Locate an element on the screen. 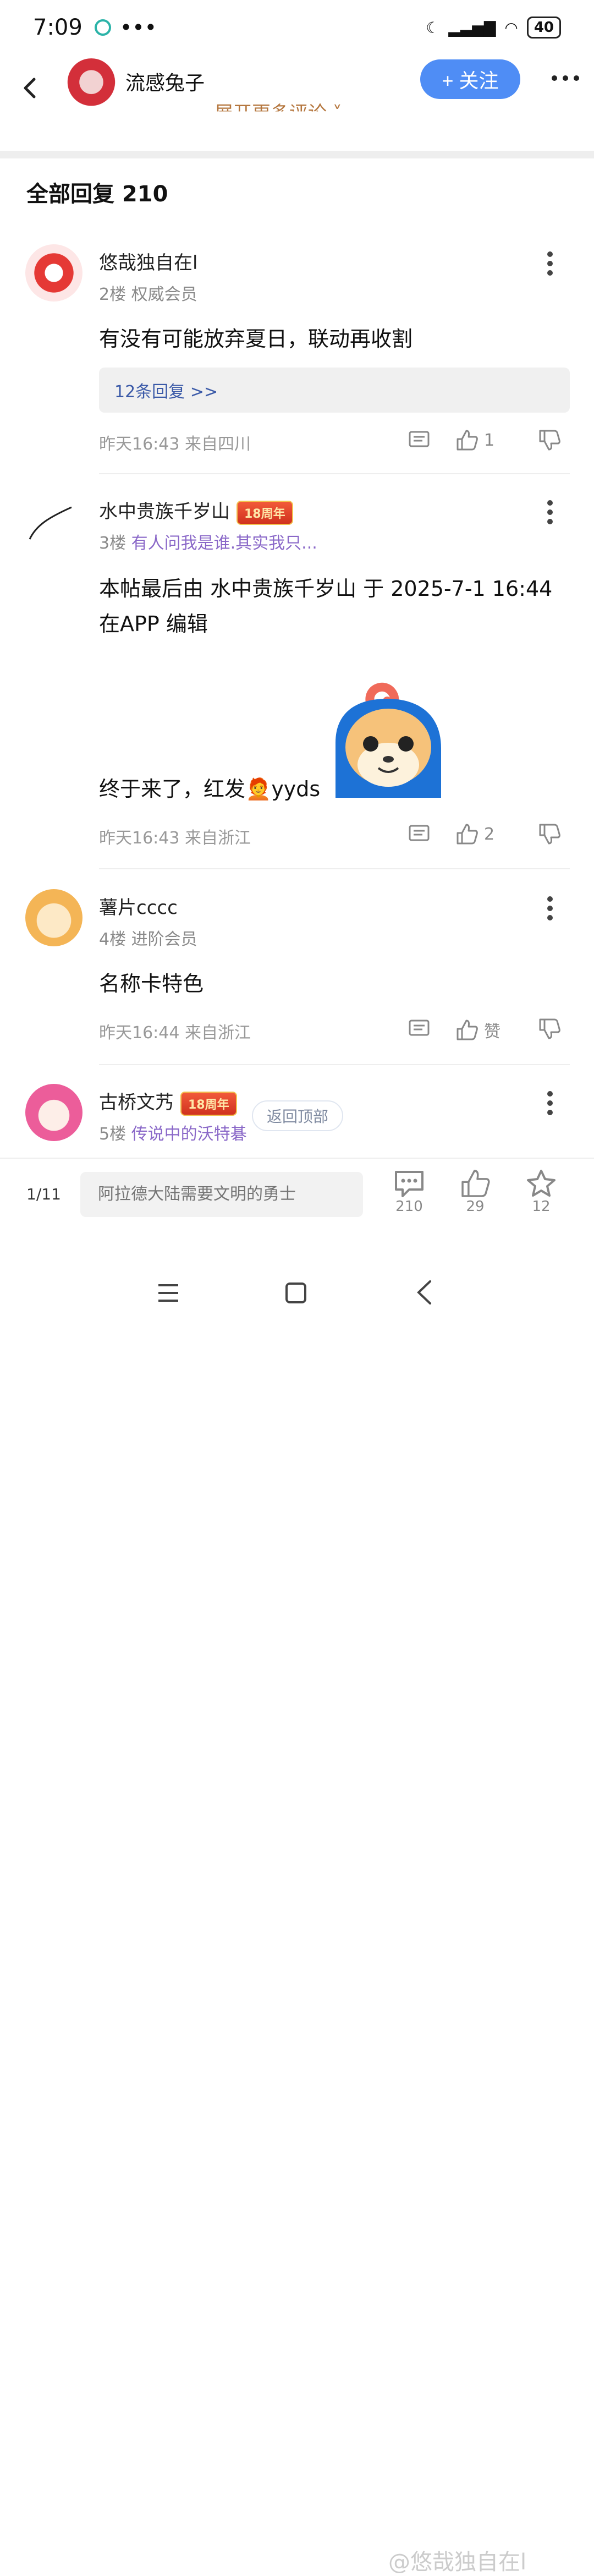 The height and width of the screenshot is (2576, 594). reply-meta: 昨天16:44 来自浙江 is located at coordinates (175, 1033).